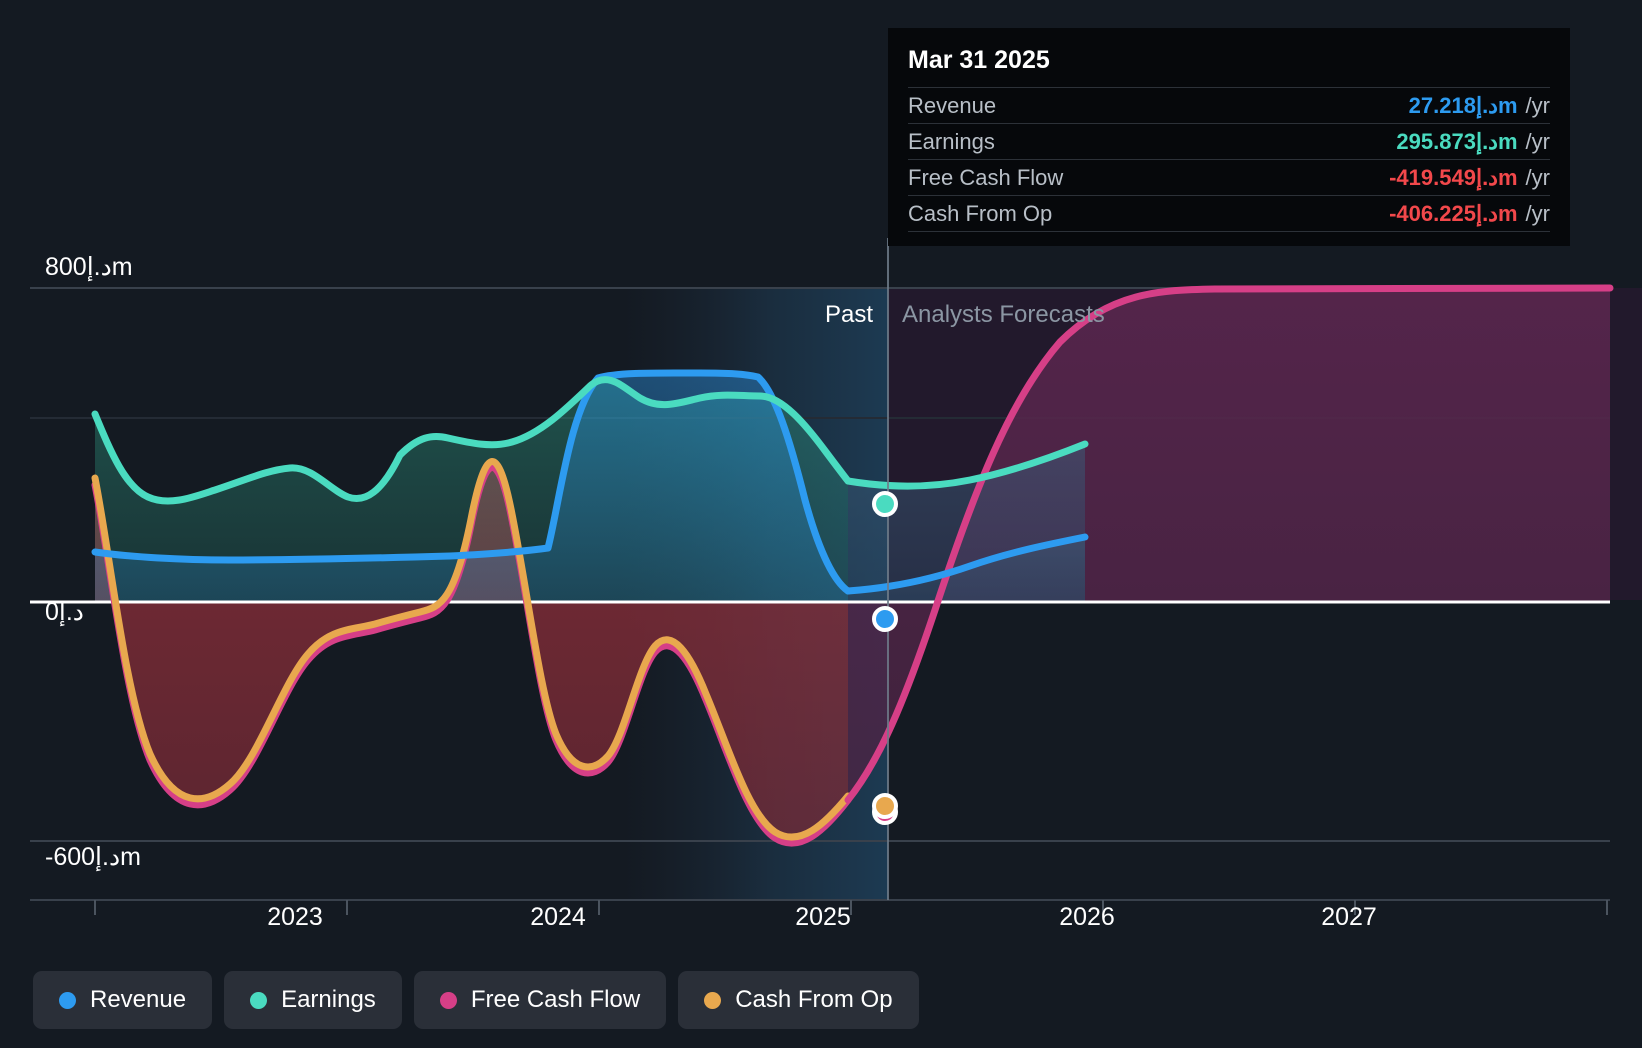 The image size is (1642, 1048). Describe the element at coordinates (1453, 213) in the screenshot. I see `tooltip-value-cash-from-op: -406.225د.إm` at that location.